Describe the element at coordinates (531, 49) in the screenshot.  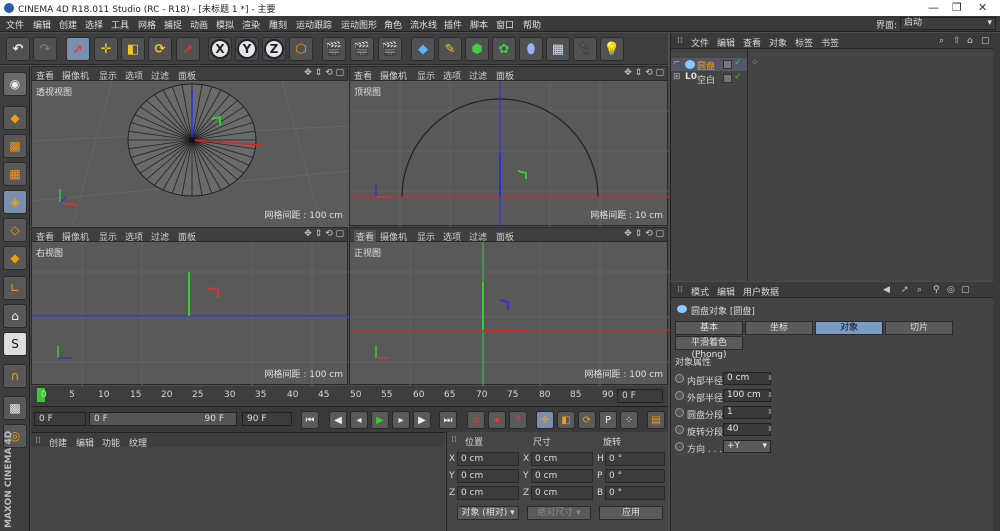
I see `deformer-button: ⬮` at that location.